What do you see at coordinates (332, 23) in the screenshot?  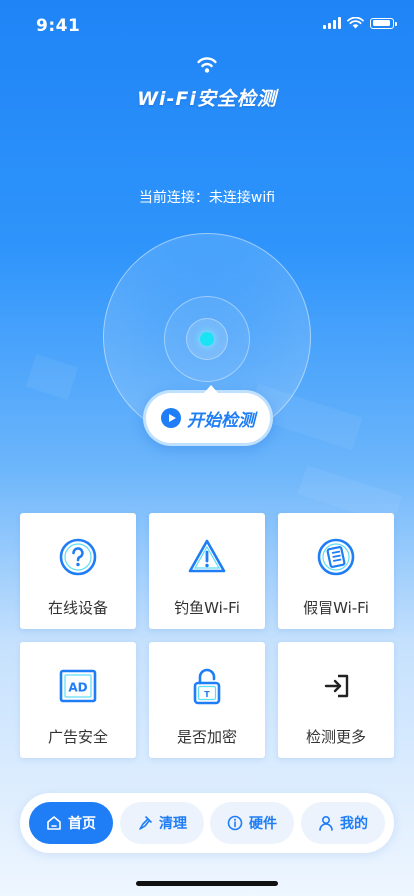 I see `signal-icon` at bounding box center [332, 23].